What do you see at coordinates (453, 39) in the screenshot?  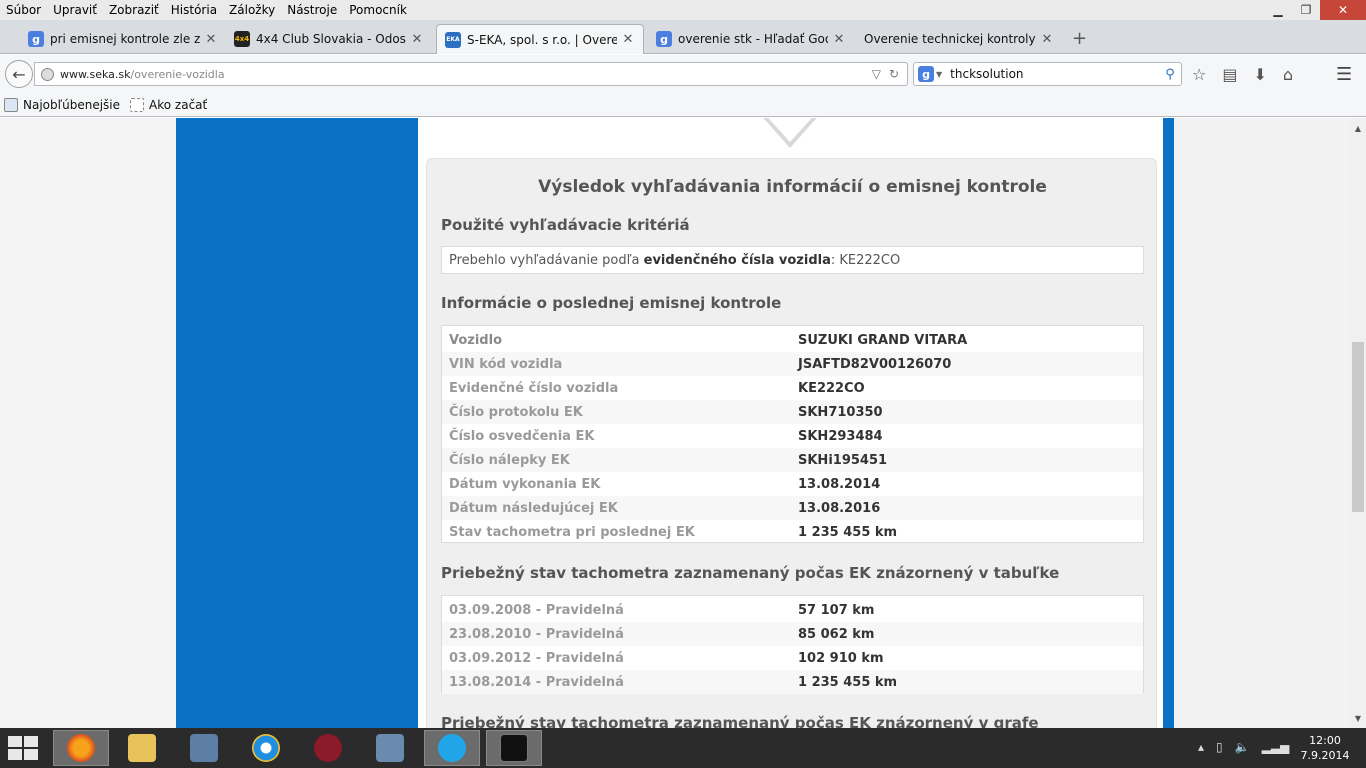 I see `seka-logo-icon: EKA` at bounding box center [453, 39].